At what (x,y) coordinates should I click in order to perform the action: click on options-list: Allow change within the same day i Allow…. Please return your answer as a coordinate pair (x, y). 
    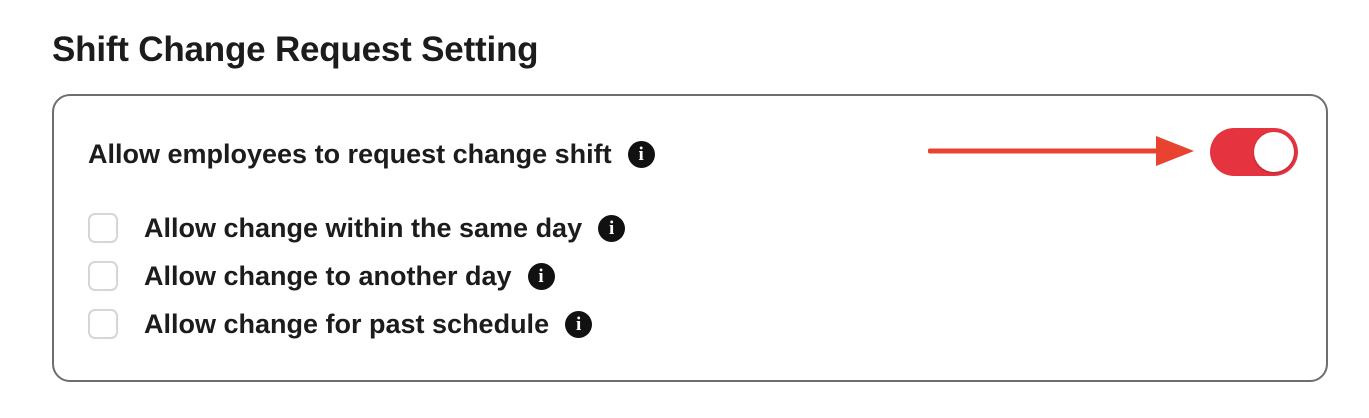
    Looking at the image, I should click on (357, 282).